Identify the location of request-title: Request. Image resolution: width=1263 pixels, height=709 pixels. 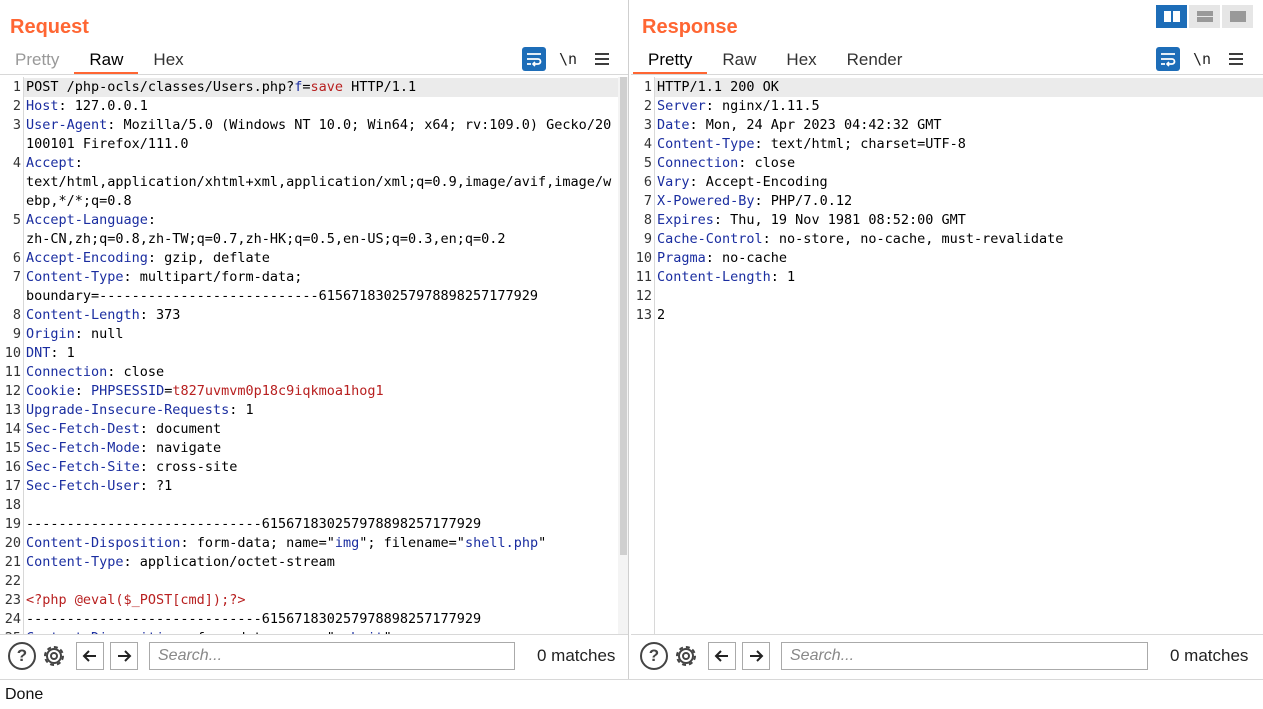
(49, 27).